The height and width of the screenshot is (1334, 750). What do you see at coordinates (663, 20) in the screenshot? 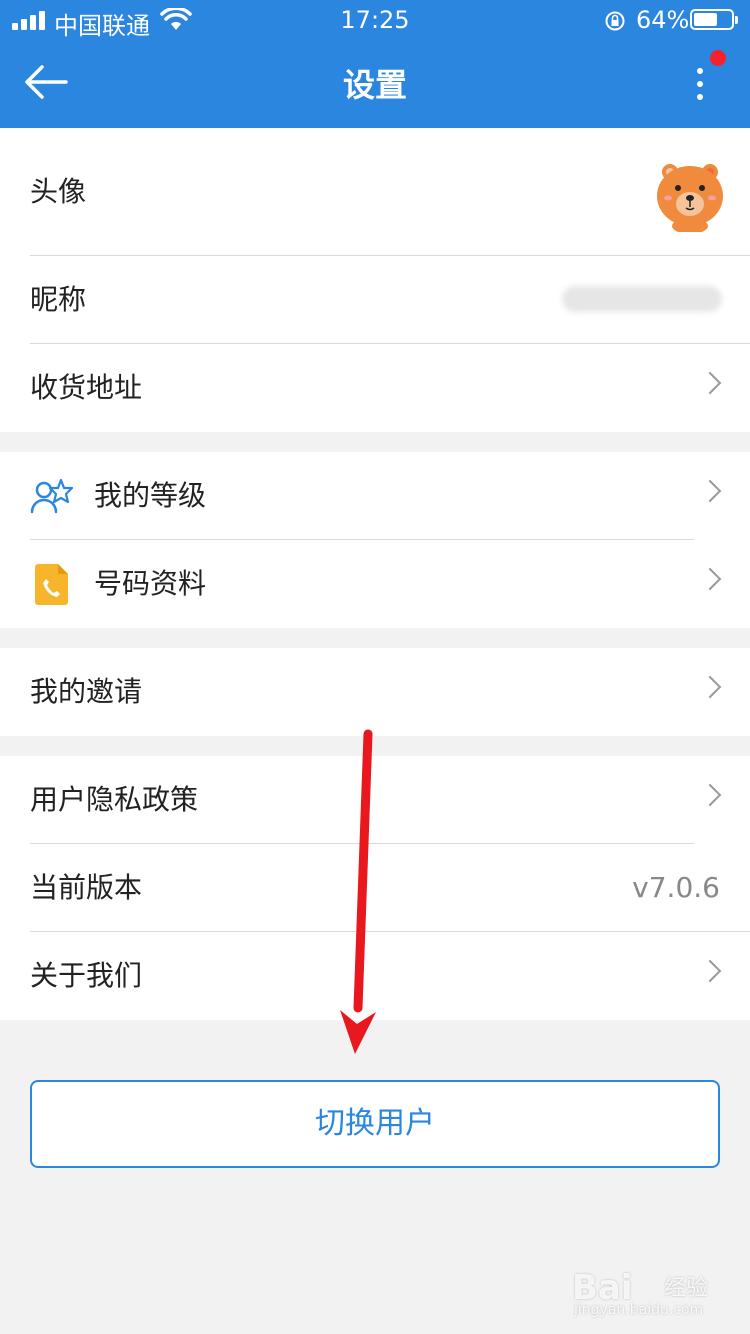
I see `battery-percent: 64%` at bounding box center [663, 20].